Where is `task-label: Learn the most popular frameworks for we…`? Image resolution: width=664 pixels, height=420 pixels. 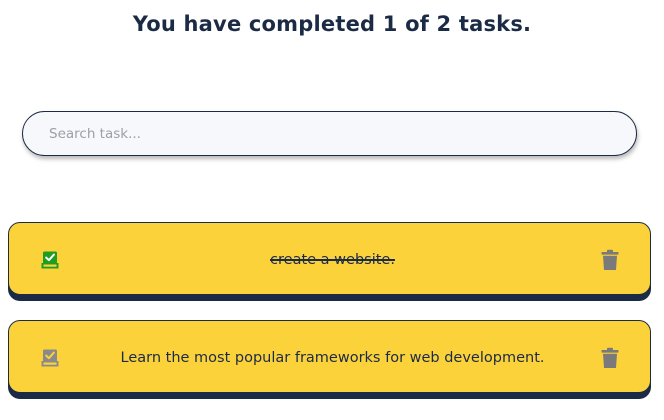 task-label: Learn the most popular frameworks for we… is located at coordinates (332, 357).